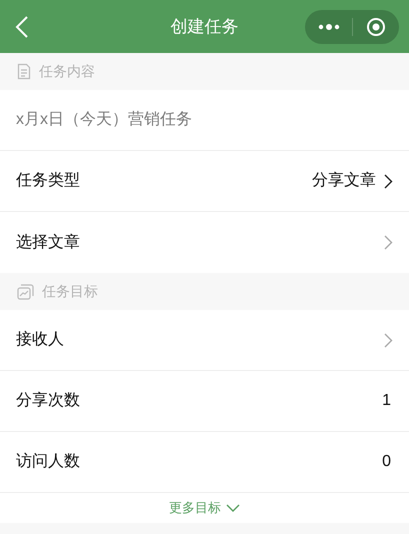 This screenshot has width=409, height=534. Describe the element at coordinates (376, 27) in the screenshot. I see `close-icon` at that location.